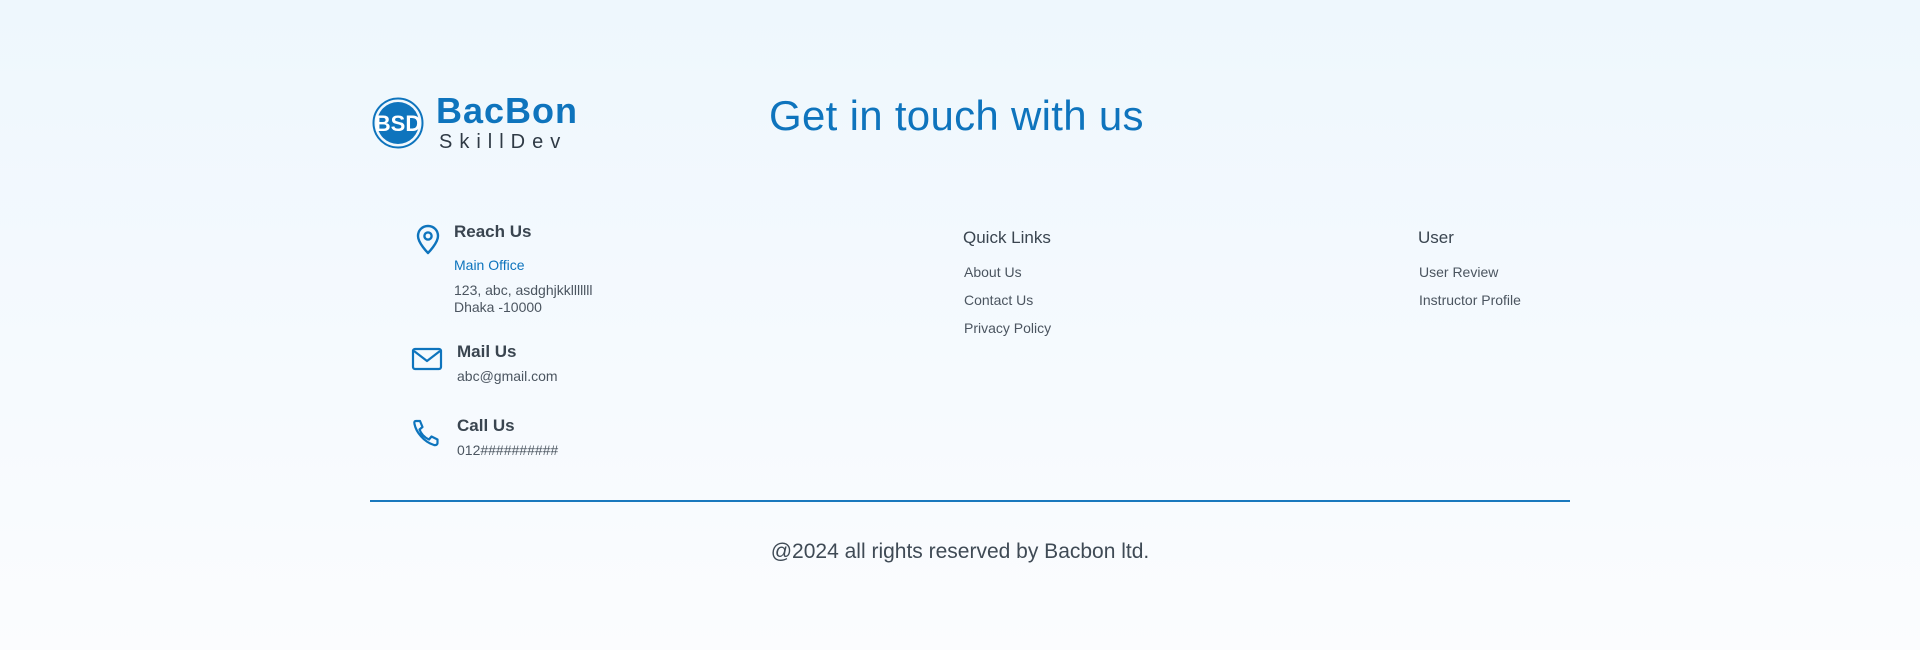 The height and width of the screenshot is (650, 1920). I want to click on reach-us-title: Reach Us, so click(493, 231).